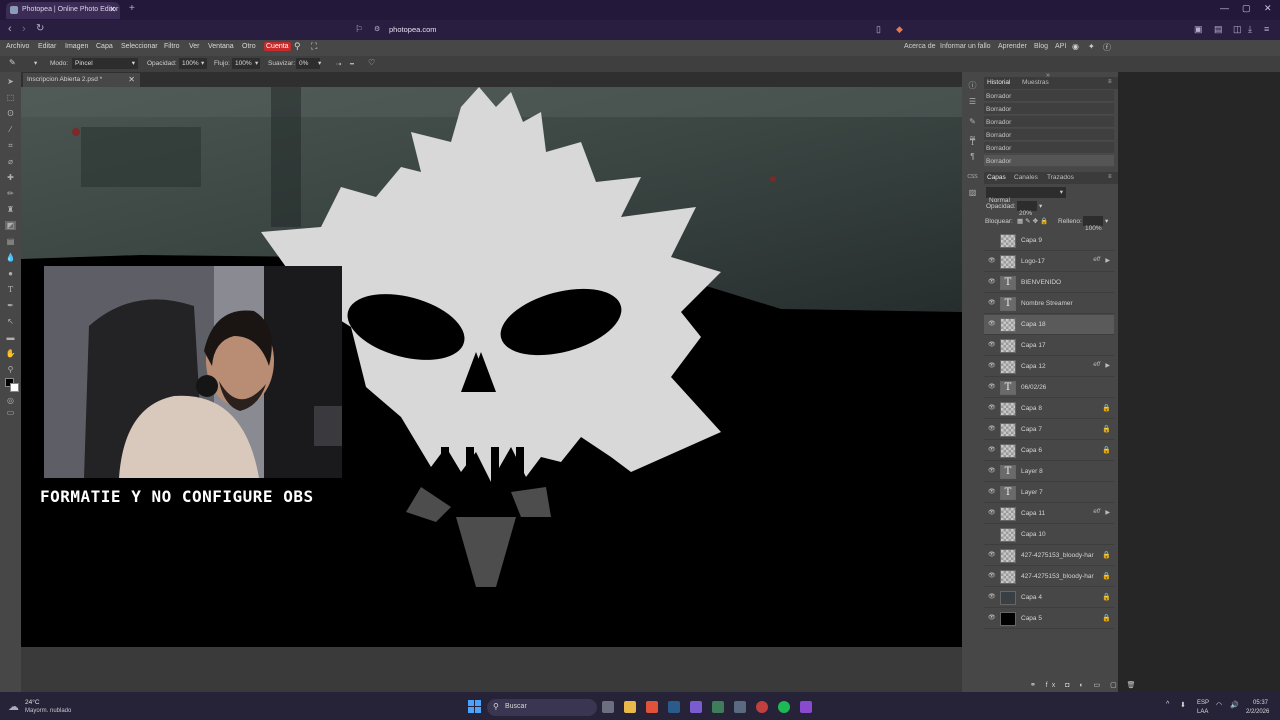 The width and height of the screenshot is (1280, 720). Describe the element at coordinates (338, 64) in the screenshot. I see `brush-size-icon: ⇢` at that location.